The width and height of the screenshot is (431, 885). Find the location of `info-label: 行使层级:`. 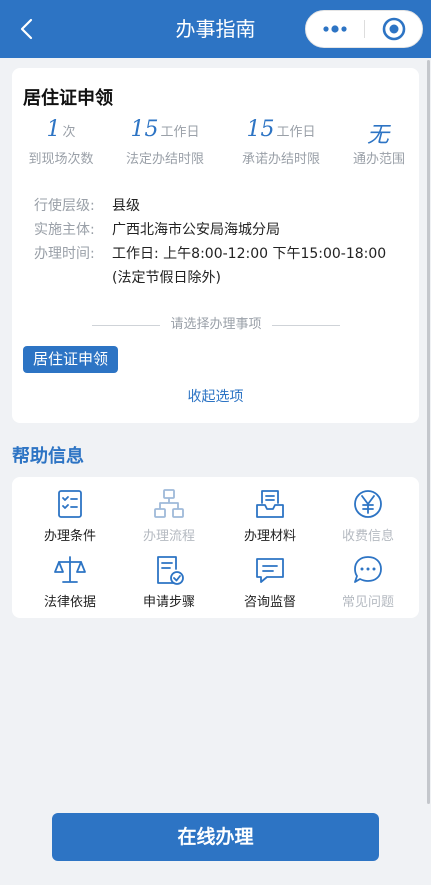

info-label: 行使层级: is located at coordinates (64, 206).